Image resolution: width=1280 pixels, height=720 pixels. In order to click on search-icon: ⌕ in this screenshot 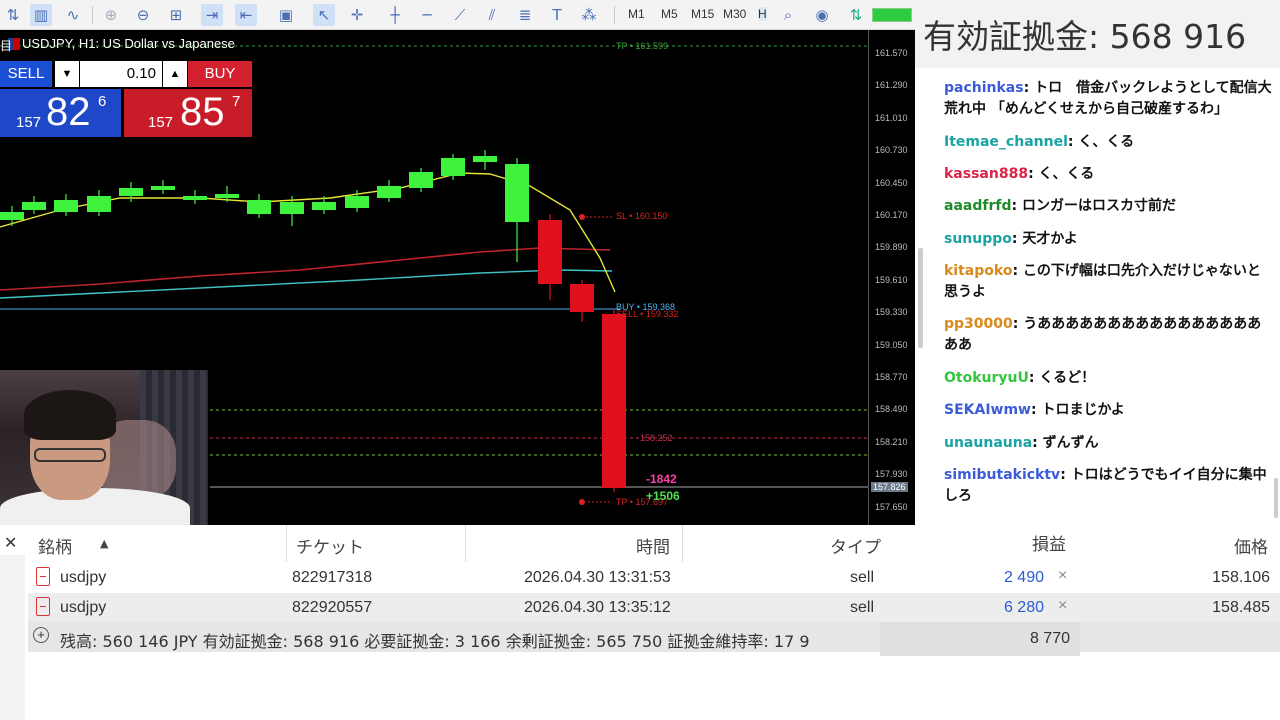, I will do `click(788, 15)`.